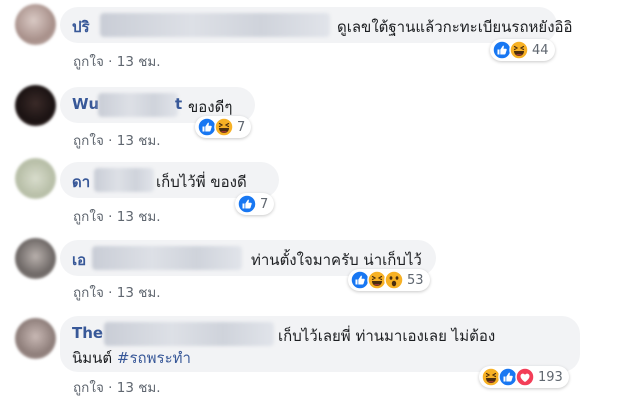 This screenshot has width=621, height=410. What do you see at coordinates (455, 27) in the screenshot?
I see `comment-text: ดูเลขใต้ฐานแล้วกะทะเบียนรถหยังอิอิ` at bounding box center [455, 27].